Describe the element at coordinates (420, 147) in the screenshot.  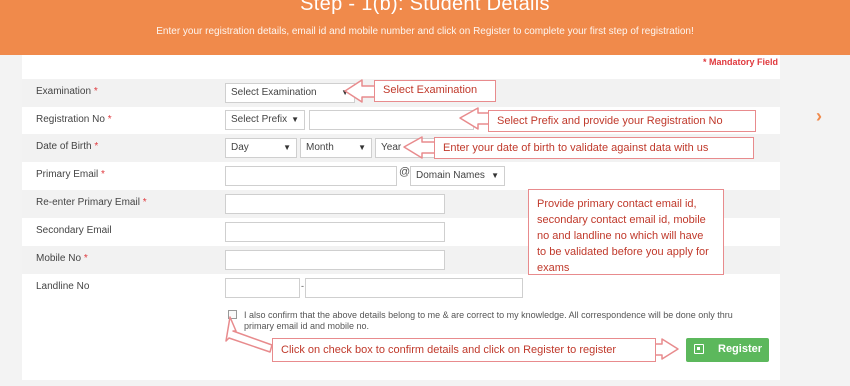
I see `arrow-dob` at that location.